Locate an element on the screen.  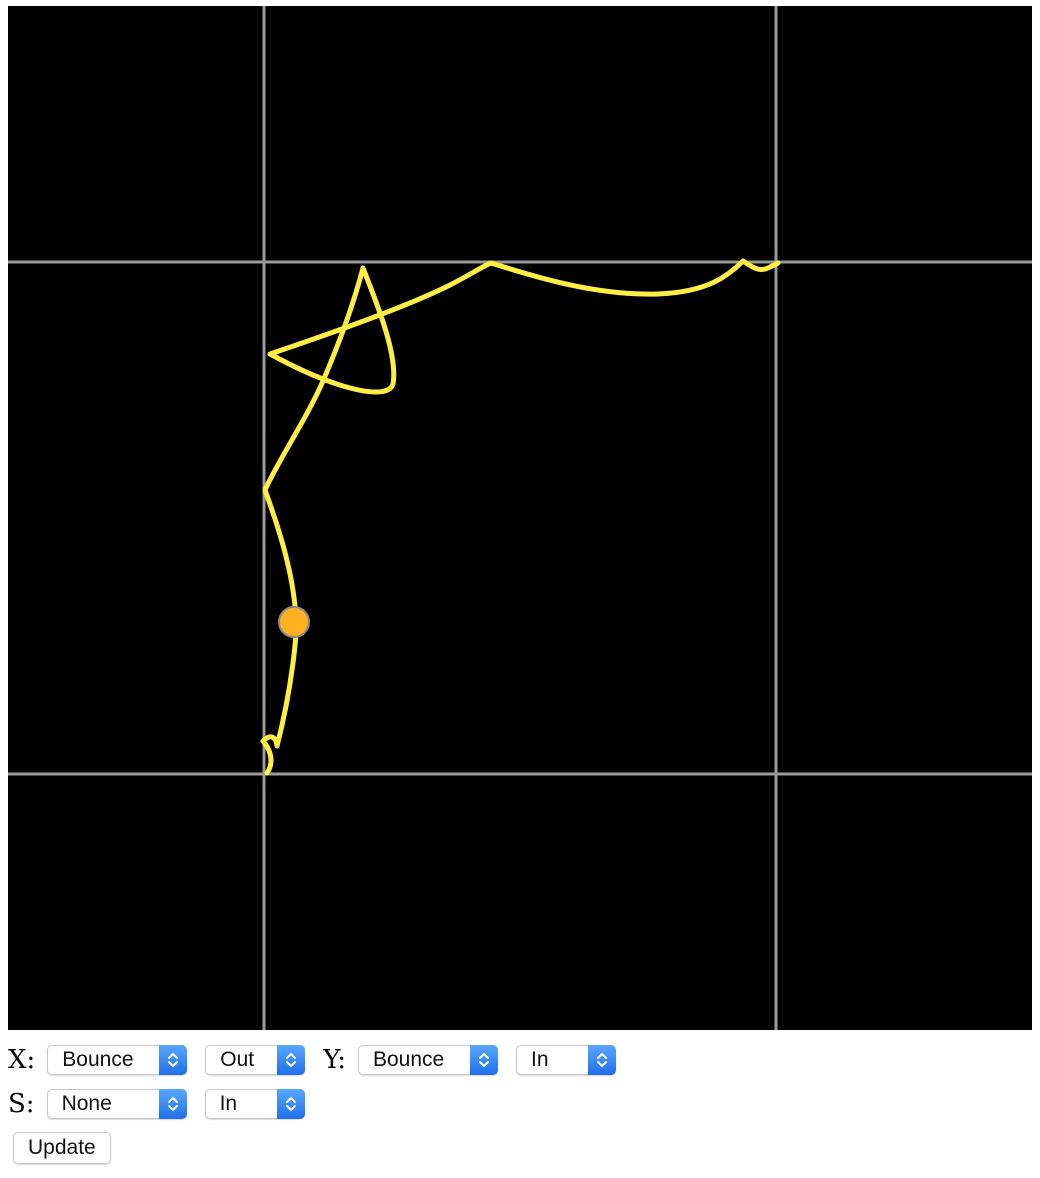
s-ease-value: None is located at coordinates (86, 1103).